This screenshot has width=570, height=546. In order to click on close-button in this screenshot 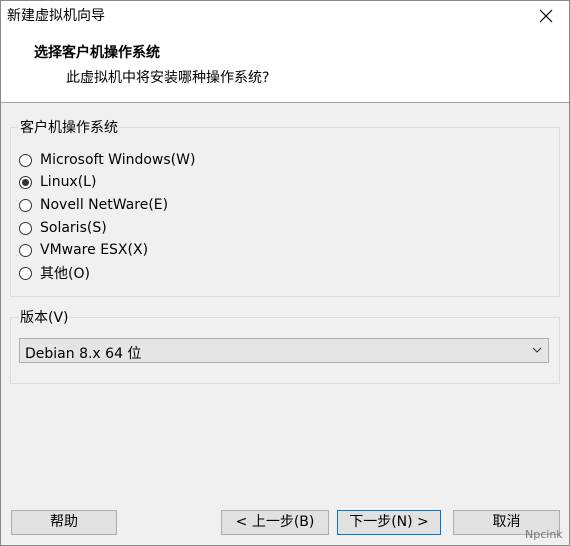, I will do `click(546, 16)`.